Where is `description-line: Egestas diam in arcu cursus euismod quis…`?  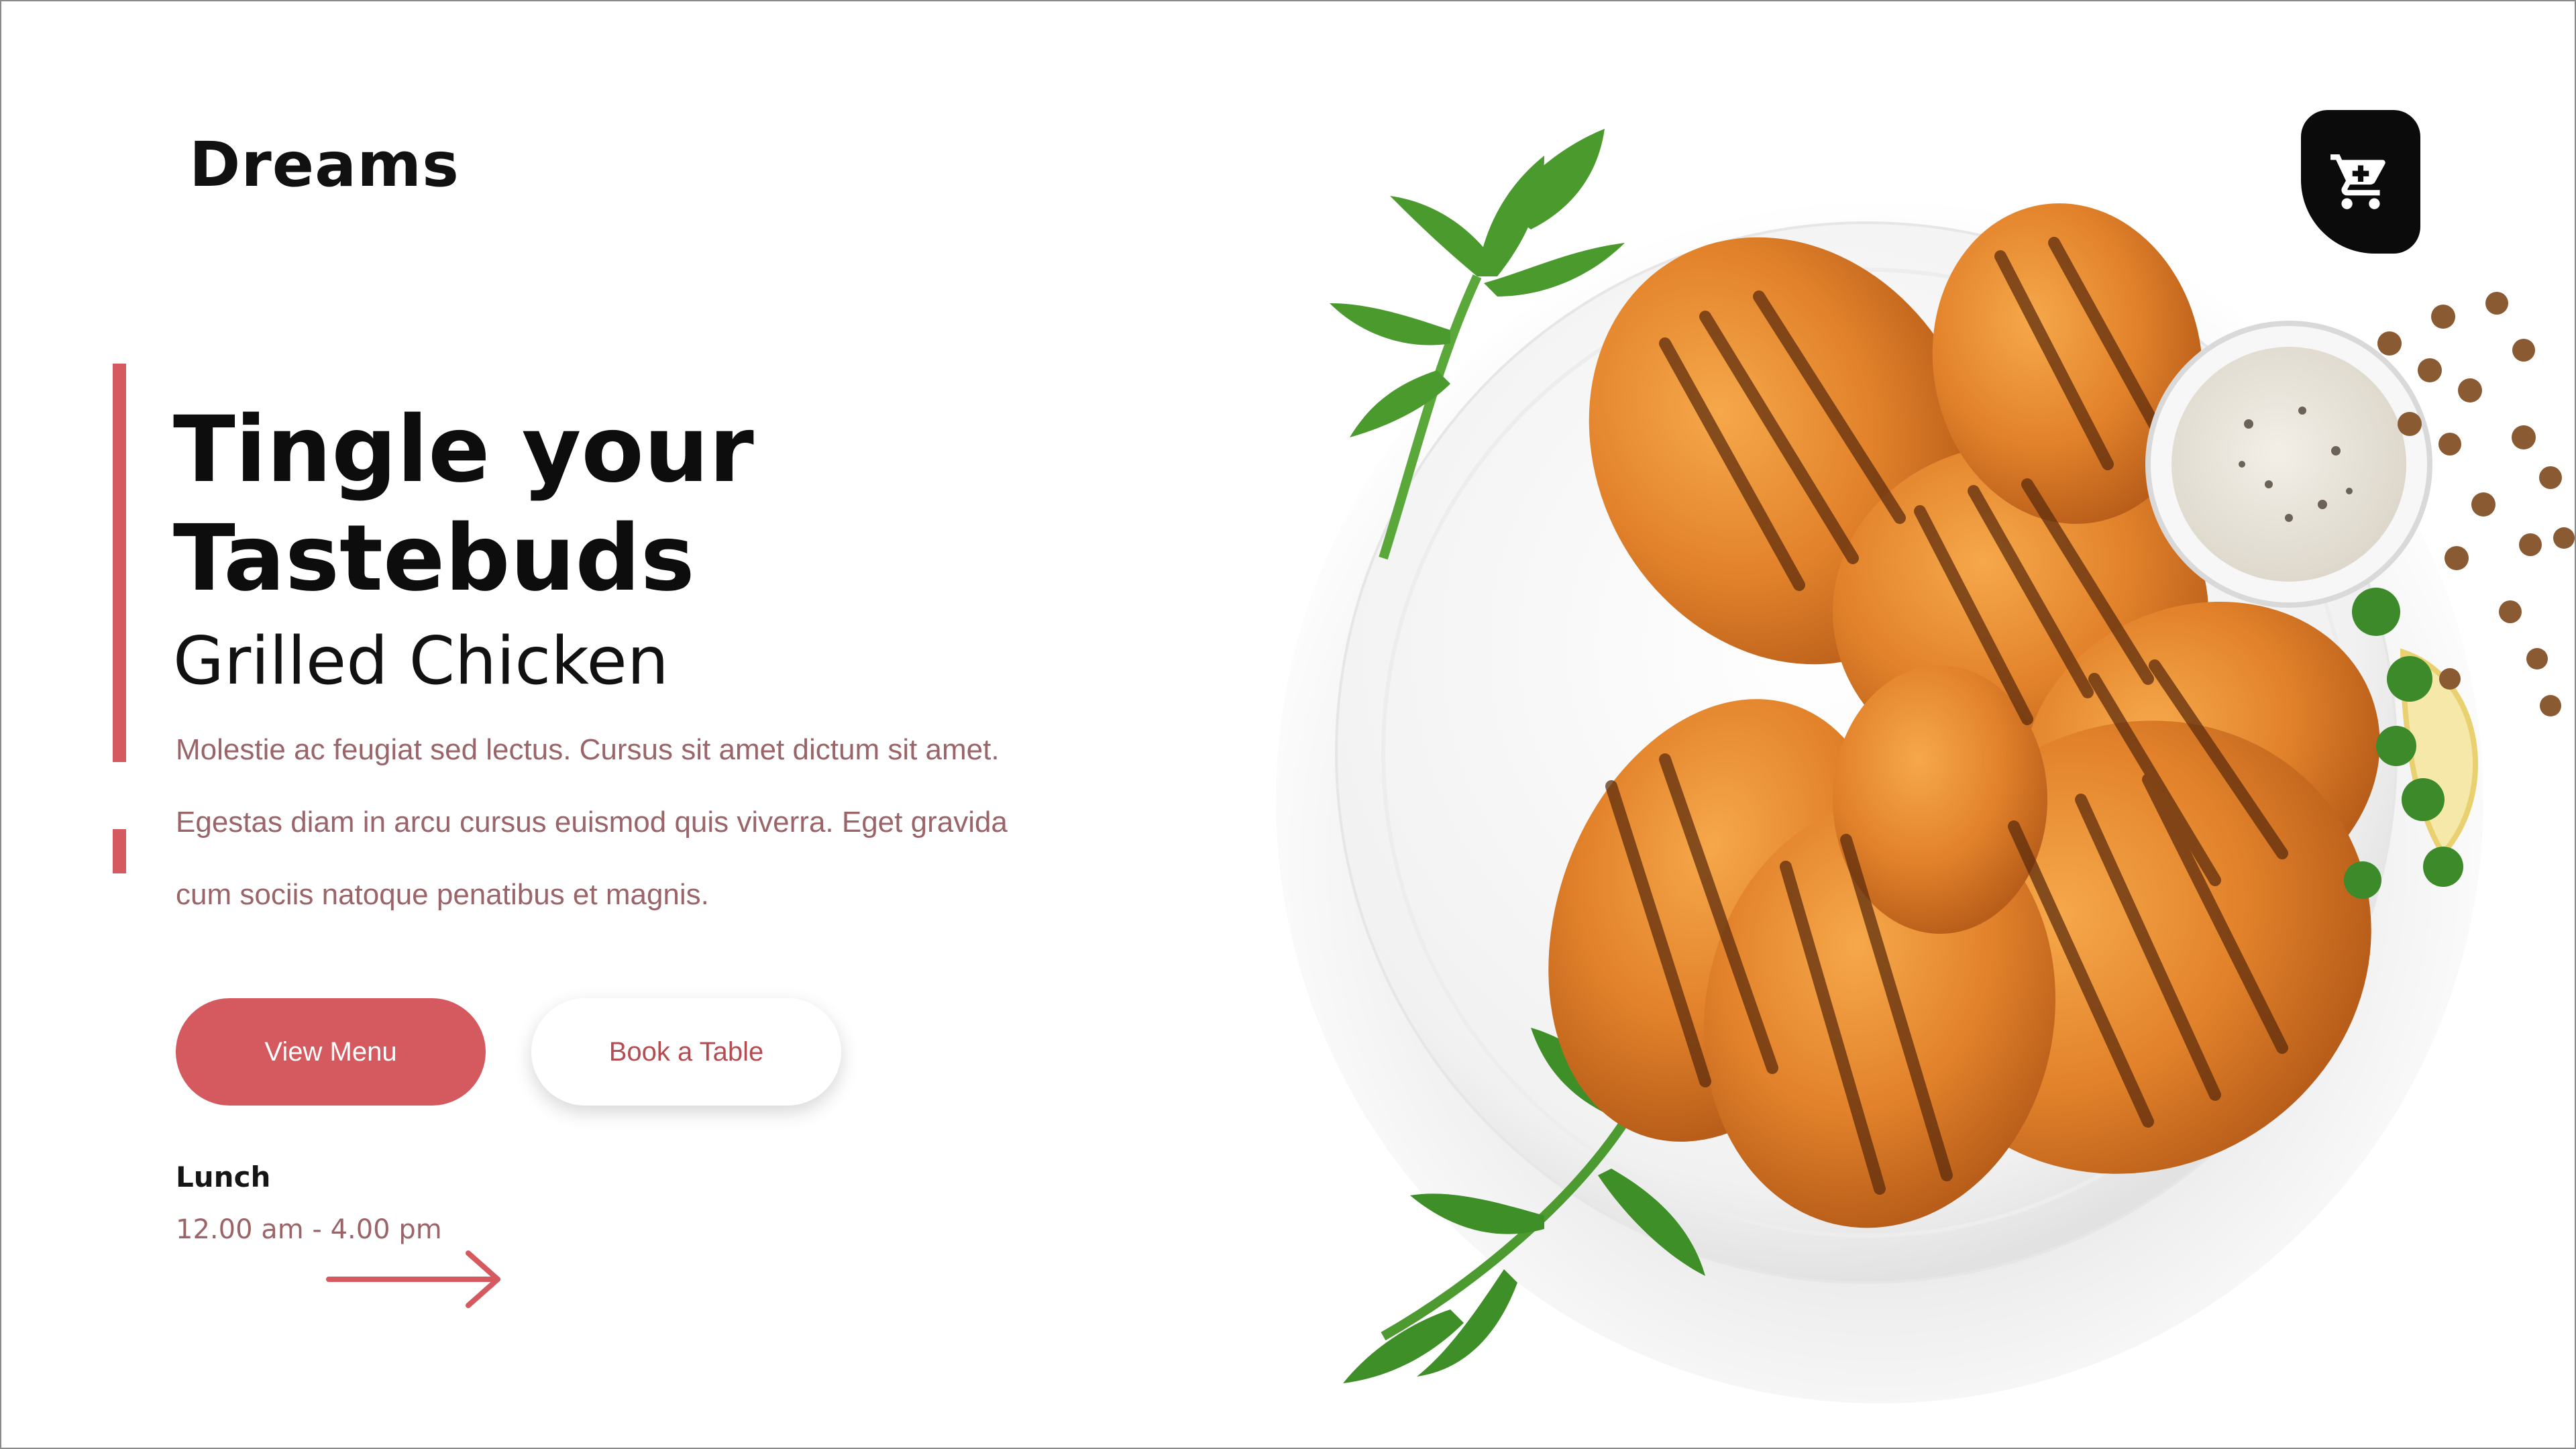
description-line: Egestas diam in arcu cursus euismod quis… is located at coordinates (592, 822).